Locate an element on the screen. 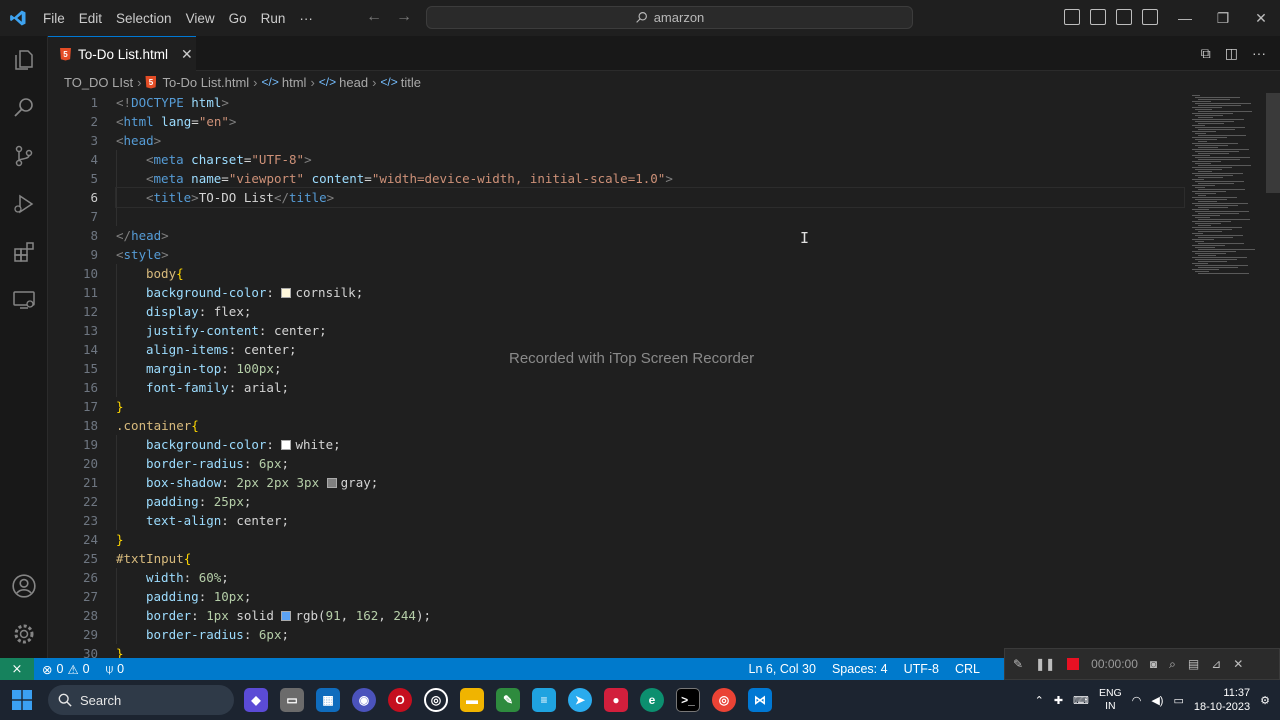  app-tray-icon: ✚ is located at coordinates (1058, 700).